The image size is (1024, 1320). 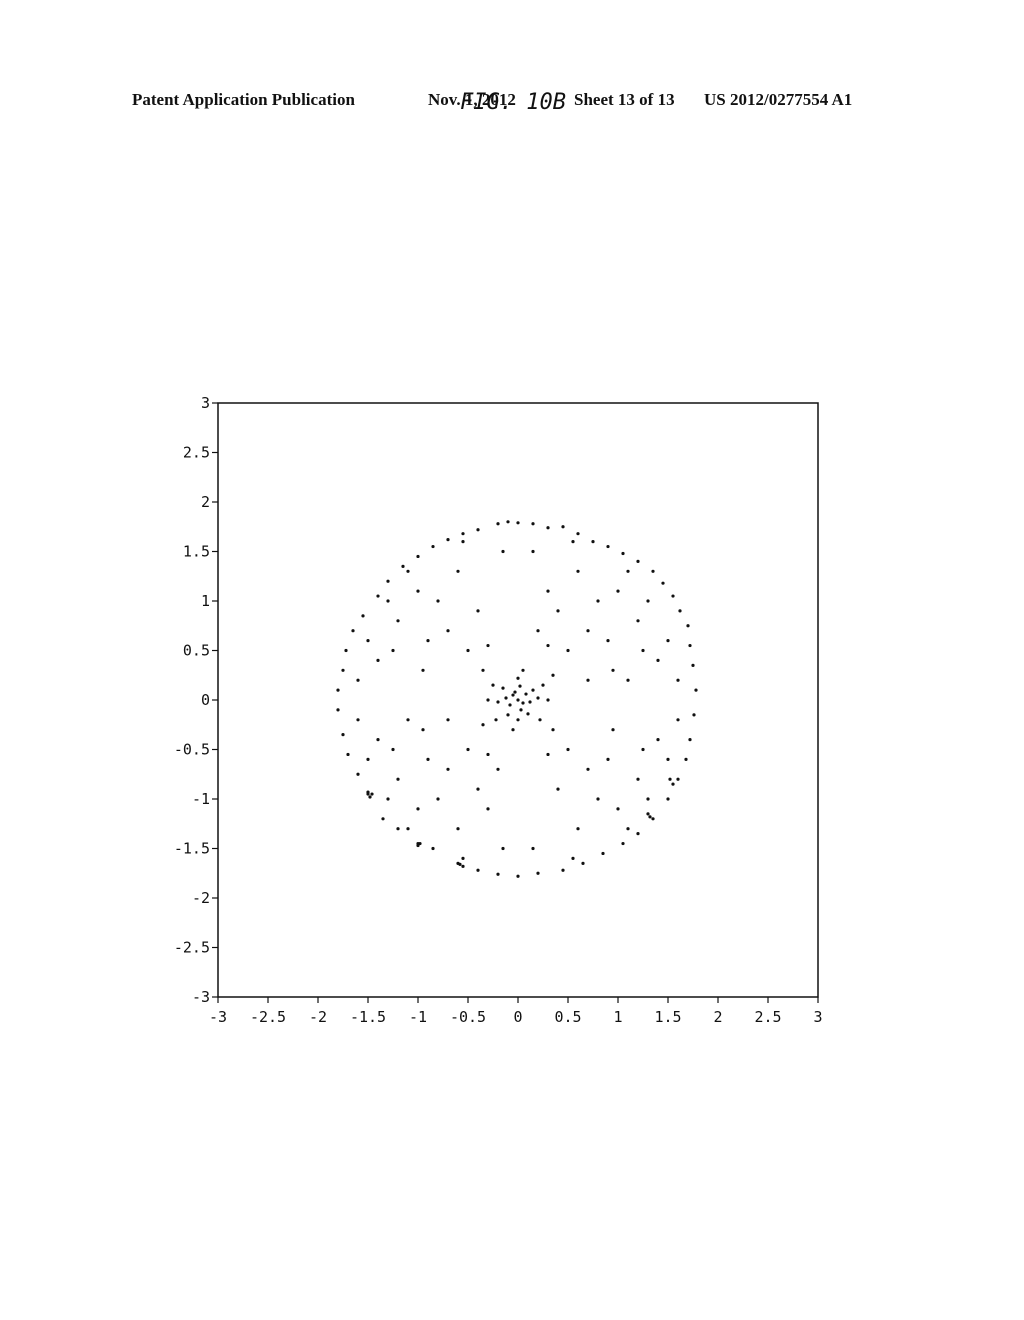 I want to click on x-tick-label: 0.5, so click(x=567, y=1017).